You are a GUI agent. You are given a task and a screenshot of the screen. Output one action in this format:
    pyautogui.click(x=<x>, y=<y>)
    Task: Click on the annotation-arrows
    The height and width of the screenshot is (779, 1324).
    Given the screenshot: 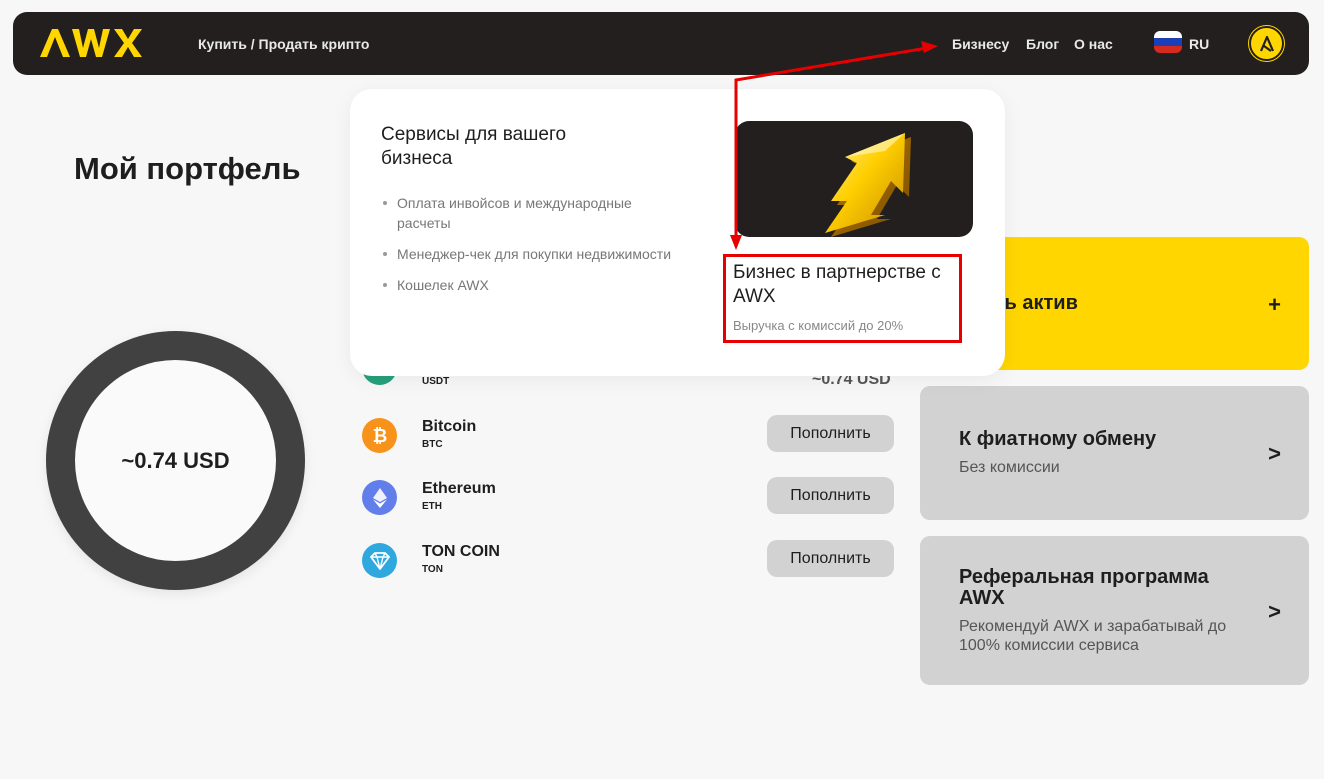 What is the action you would take?
    pyautogui.click(x=834, y=145)
    